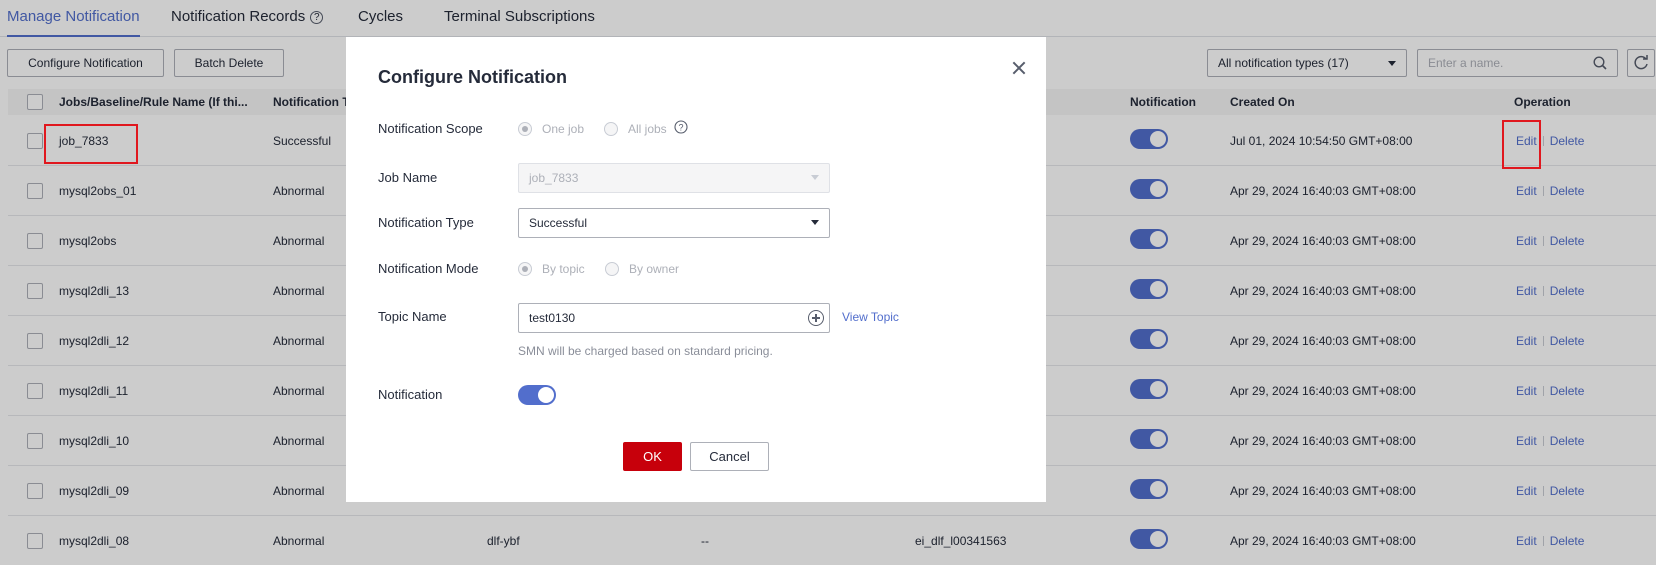 This screenshot has height=565, width=1656. I want to click on topic-value: test0130, so click(552, 318).